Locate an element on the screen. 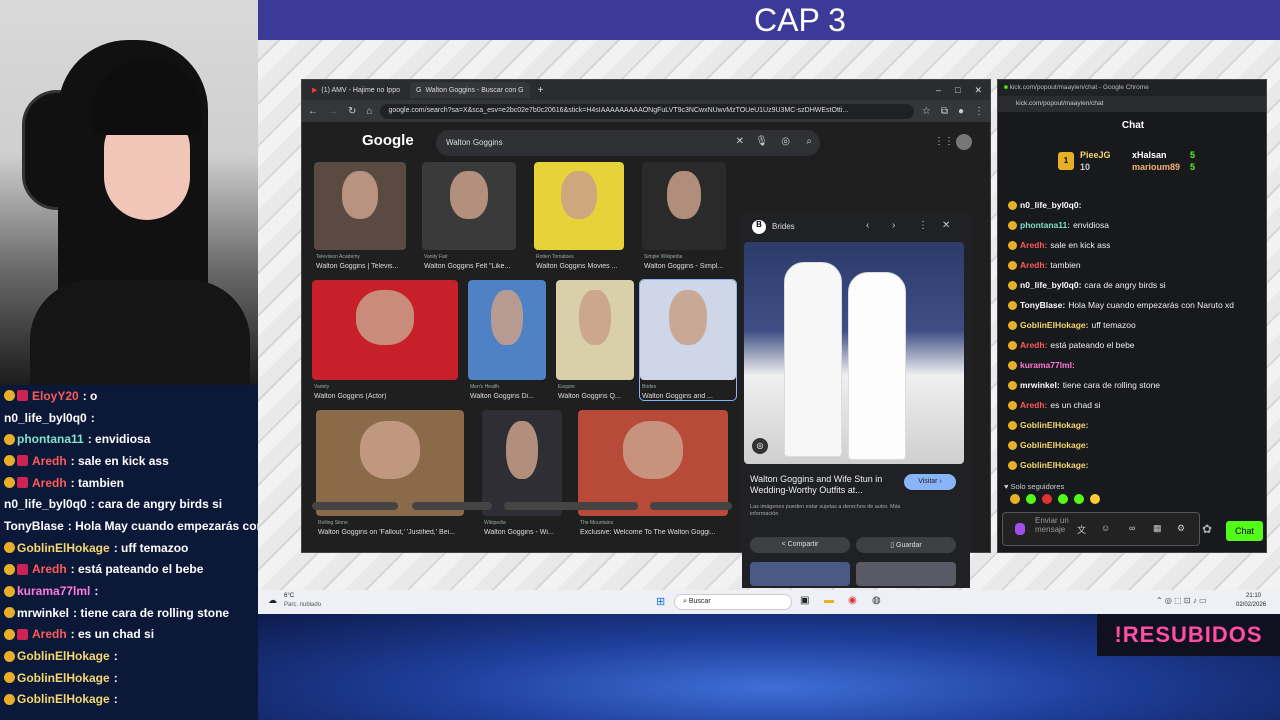 The image size is (1280, 720). weather-temp: 6°C is located at coordinates (289, 596).